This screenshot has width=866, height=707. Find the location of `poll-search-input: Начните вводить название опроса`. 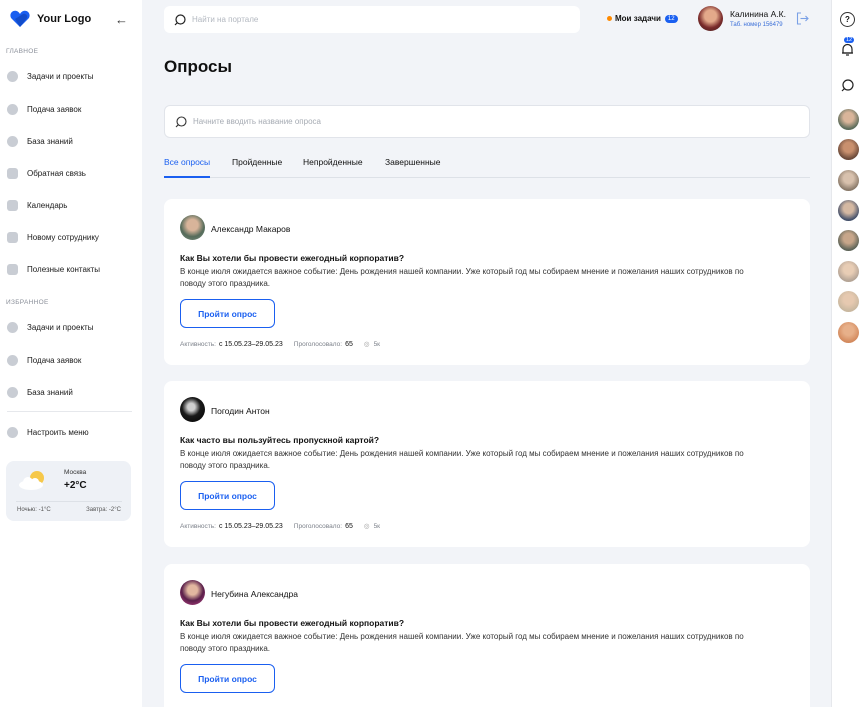

poll-search-input: Начните вводить название опроса is located at coordinates (487, 121).